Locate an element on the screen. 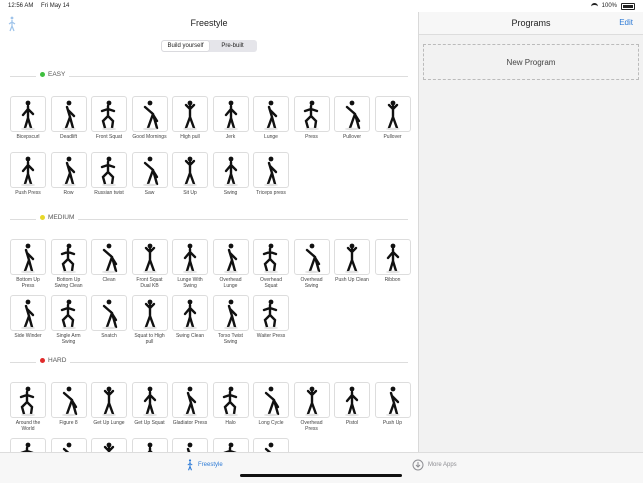 The width and height of the screenshot is (643, 490). exercise-tile: High pull is located at coordinates (190, 122).